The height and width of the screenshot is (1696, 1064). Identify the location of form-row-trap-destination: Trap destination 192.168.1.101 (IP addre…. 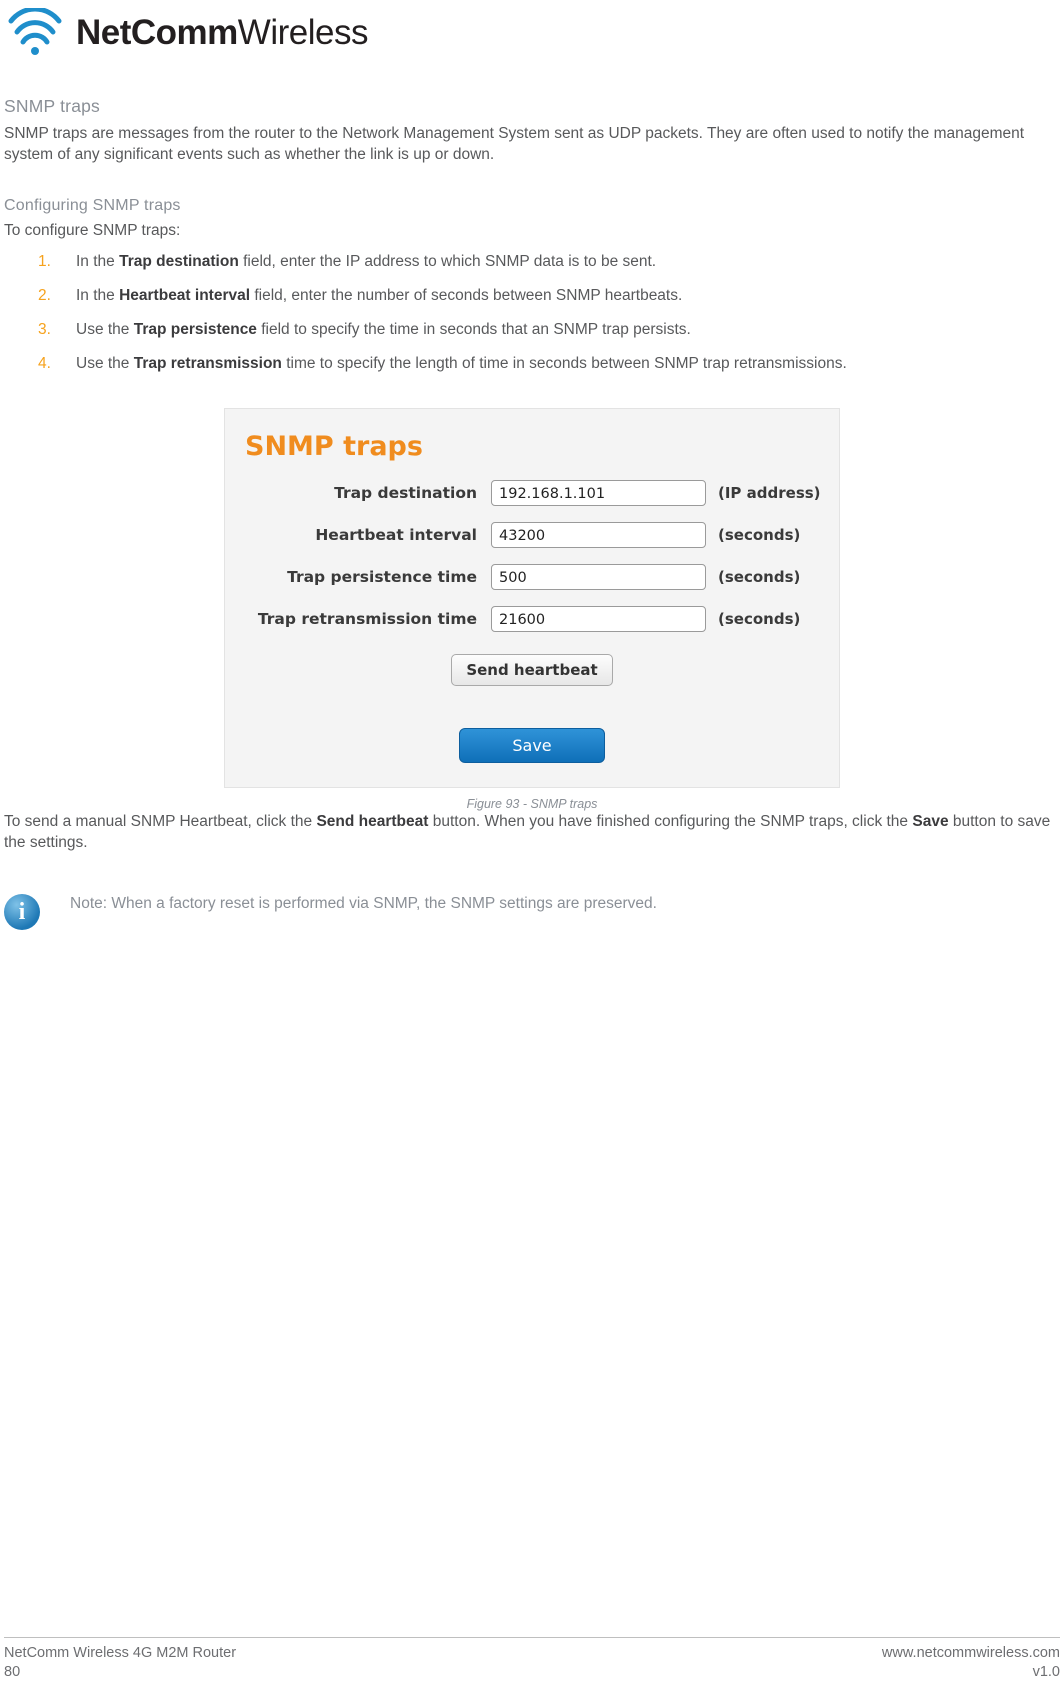
(532, 493).